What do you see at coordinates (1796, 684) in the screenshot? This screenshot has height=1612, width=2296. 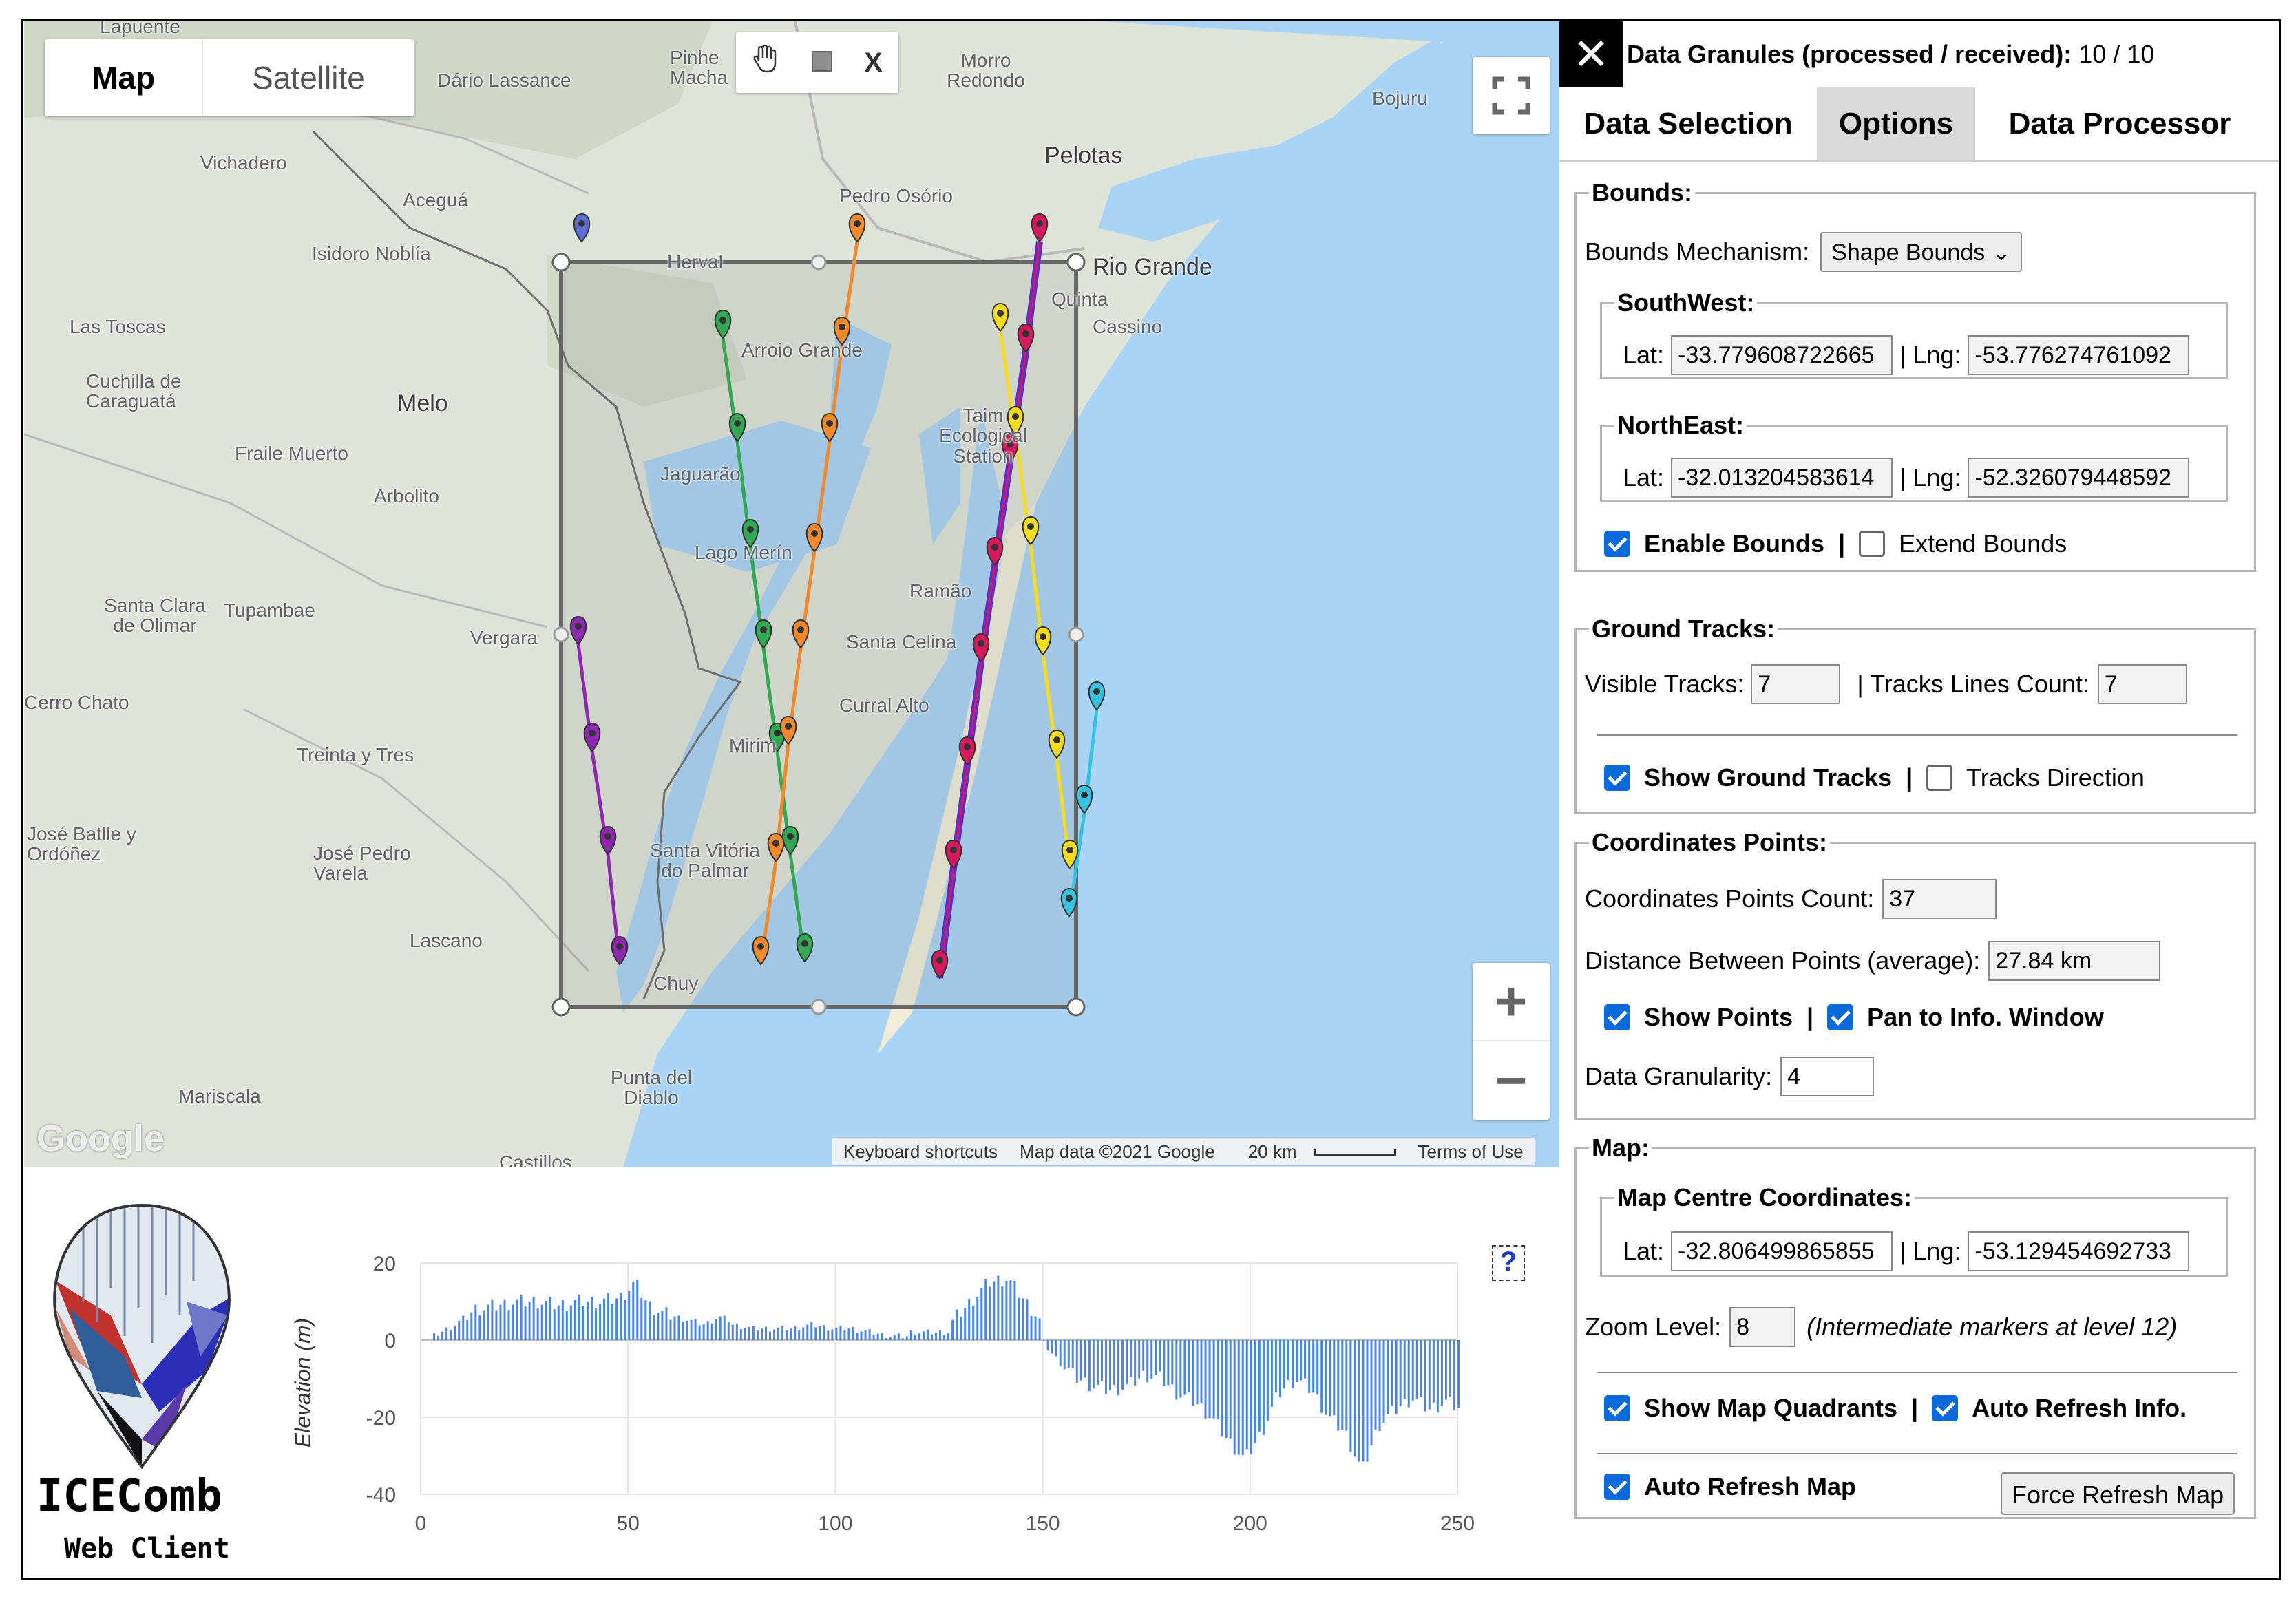 I see `visible-tracks-input: 7` at bounding box center [1796, 684].